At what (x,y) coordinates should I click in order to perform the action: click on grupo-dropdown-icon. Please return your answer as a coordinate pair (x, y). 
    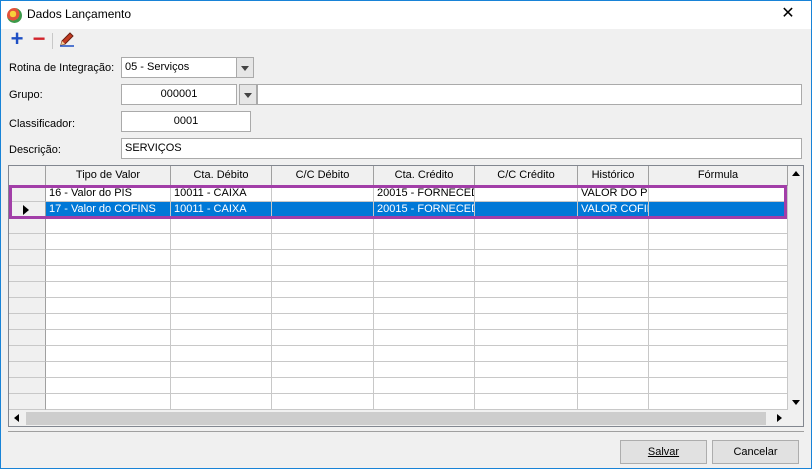
    Looking at the image, I should click on (248, 94).